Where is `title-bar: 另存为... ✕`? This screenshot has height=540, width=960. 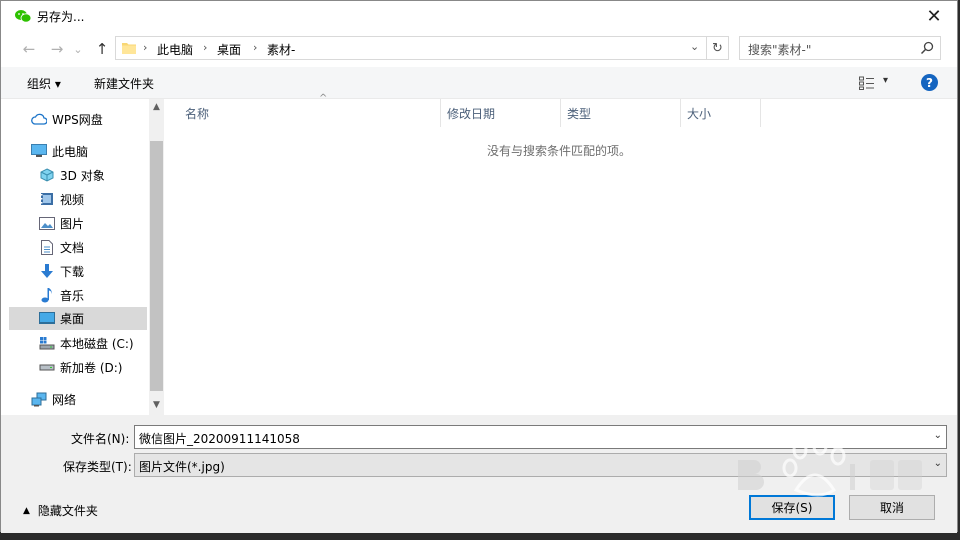 title-bar: 另存为... ✕ is located at coordinates (479, 16).